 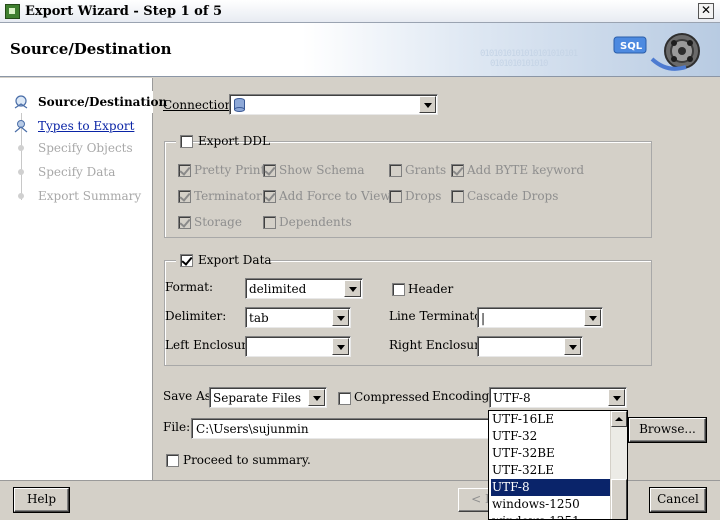 What do you see at coordinates (196, 316) in the screenshot?
I see `delimiter-label: Delimiter:` at bounding box center [196, 316].